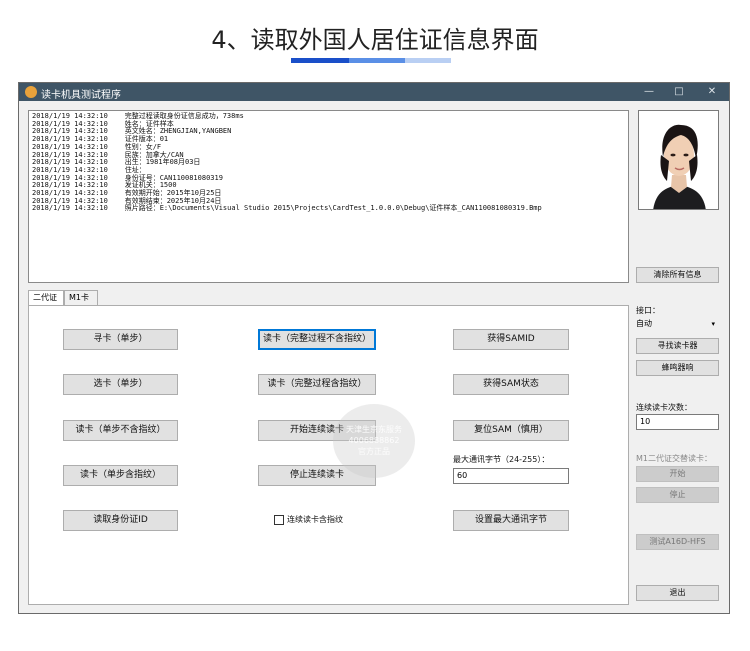  What do you see at coordinates (120, 475) in the screenshot?
I see `read-step-fingerprint-button: 读卡（单步含指纹）` at bounding box center [120, 475].